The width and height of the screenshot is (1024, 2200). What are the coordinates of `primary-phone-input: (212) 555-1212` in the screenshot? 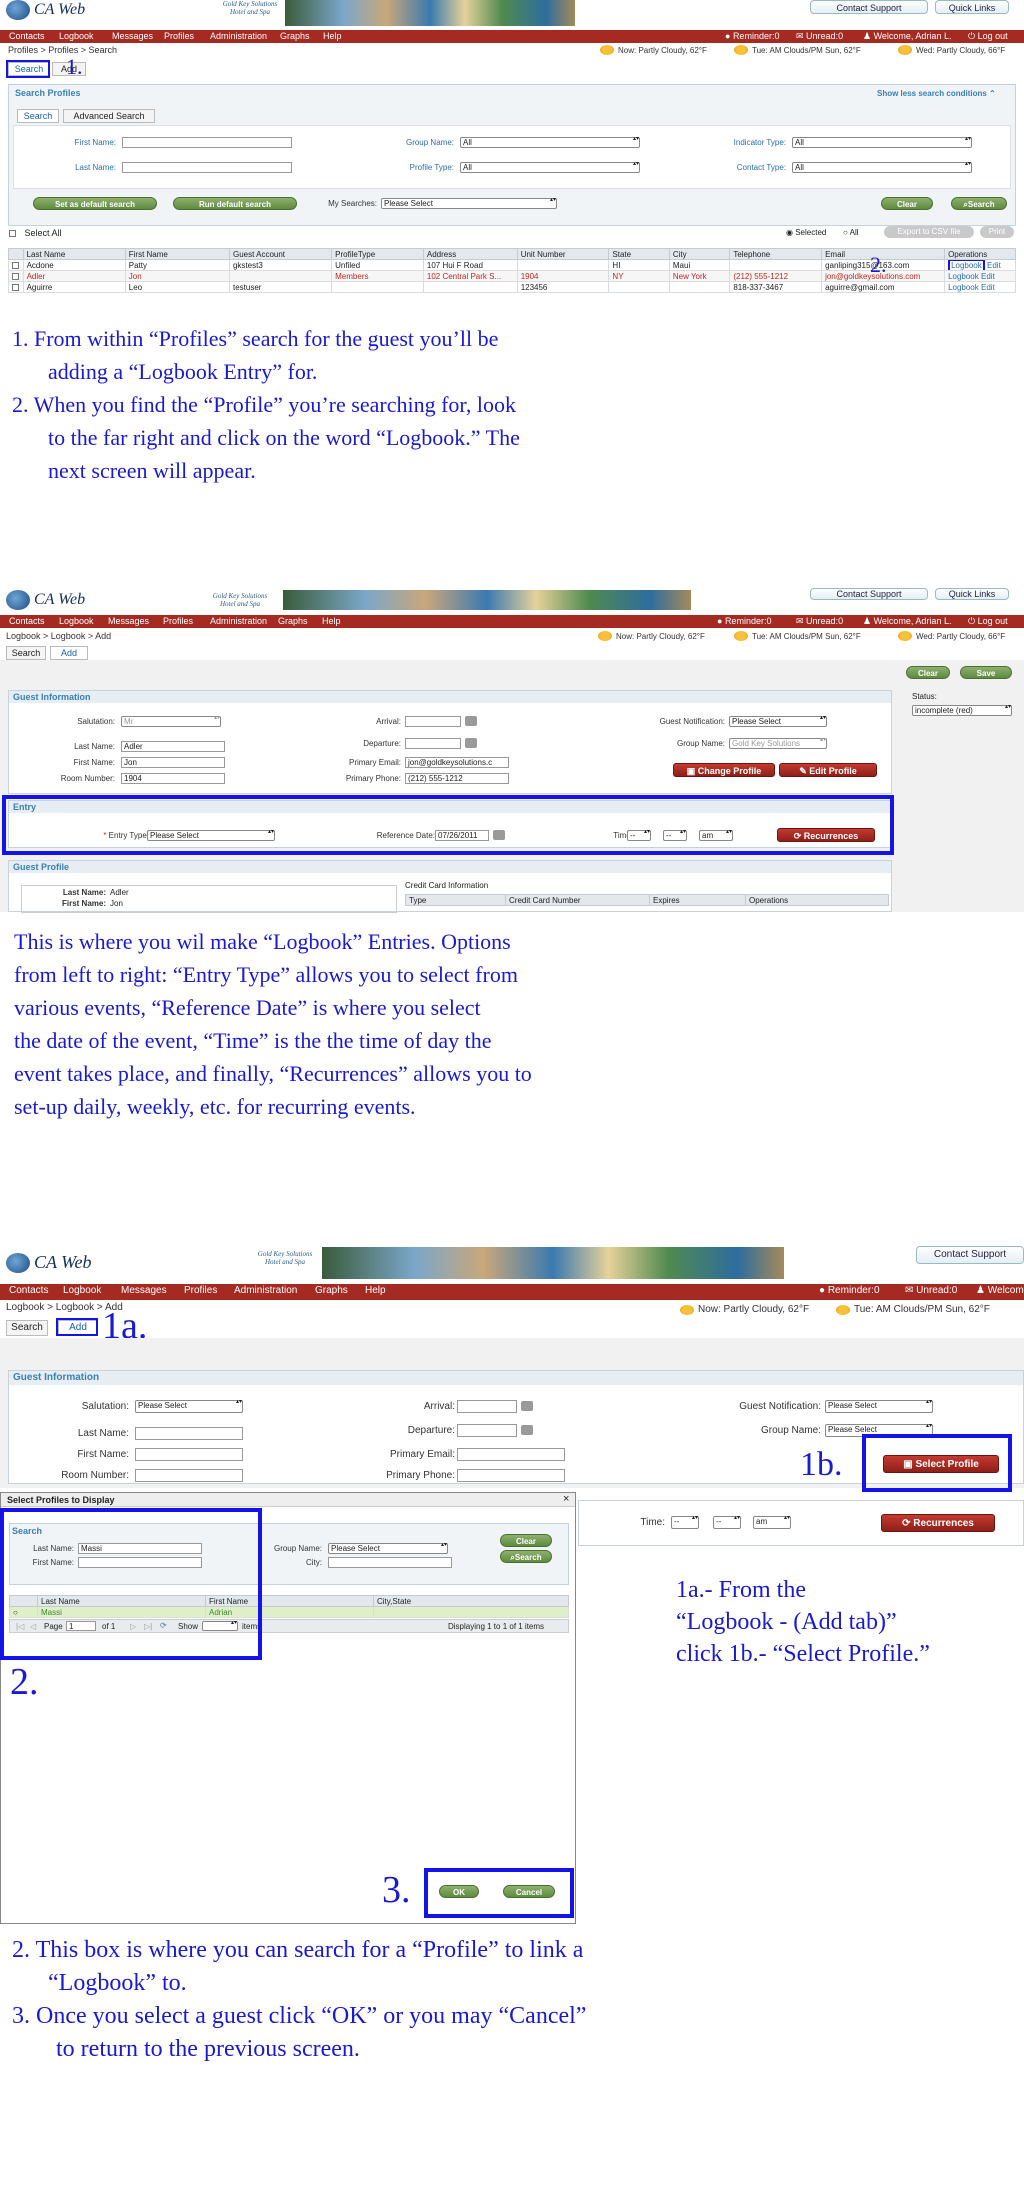 It's located at (457, 778).